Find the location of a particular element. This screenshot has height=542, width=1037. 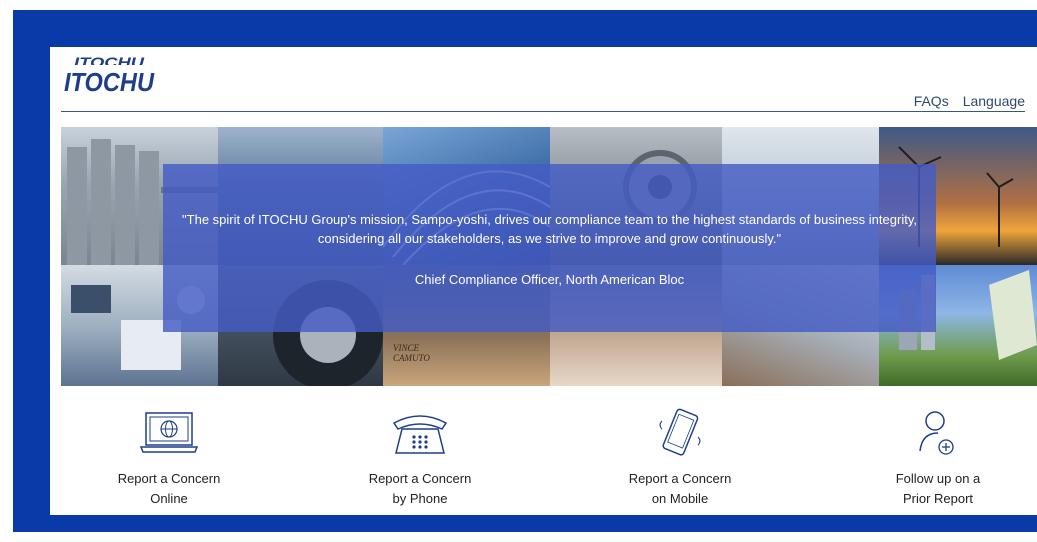

action-online-line2: Online is located at coordinates (169, 498).